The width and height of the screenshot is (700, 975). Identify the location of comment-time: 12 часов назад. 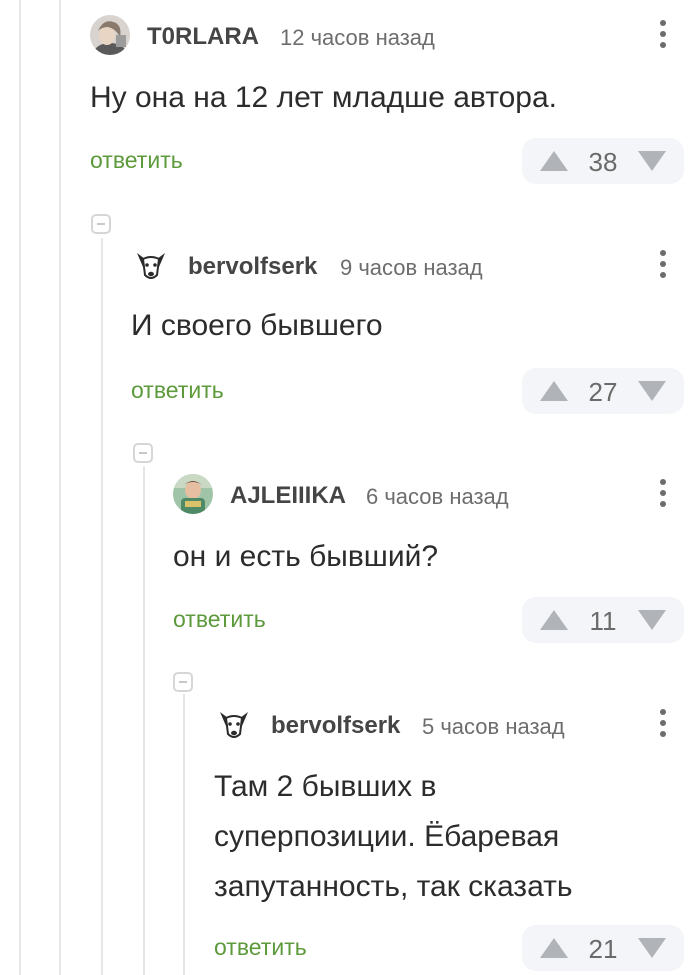
(357, 37).